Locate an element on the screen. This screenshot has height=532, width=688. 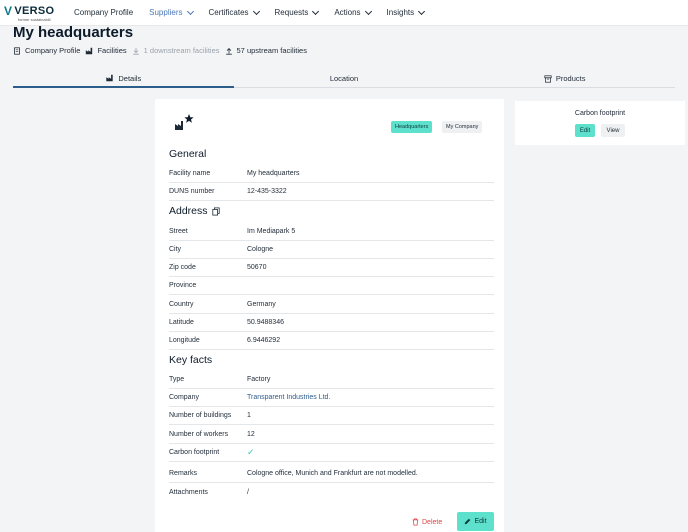
field-row: Type Factory is located at coordinates (331, 380).